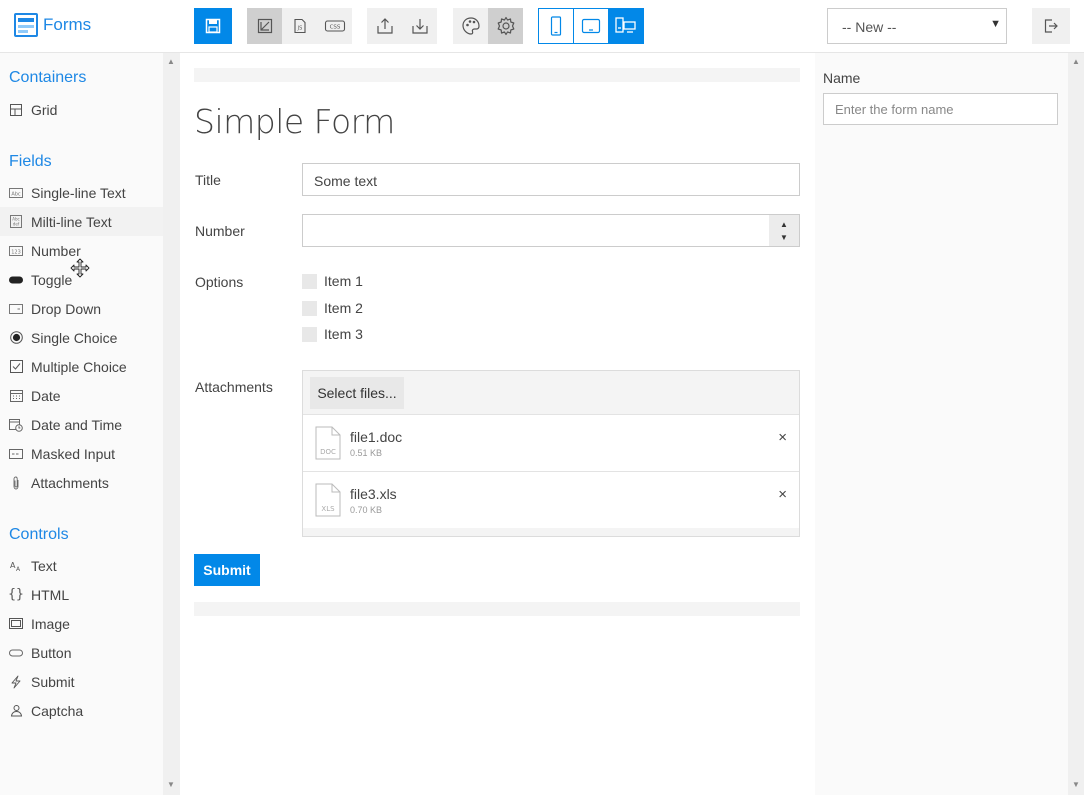  I want to click on new-form-select-value: -- New --, so click(869, 27).